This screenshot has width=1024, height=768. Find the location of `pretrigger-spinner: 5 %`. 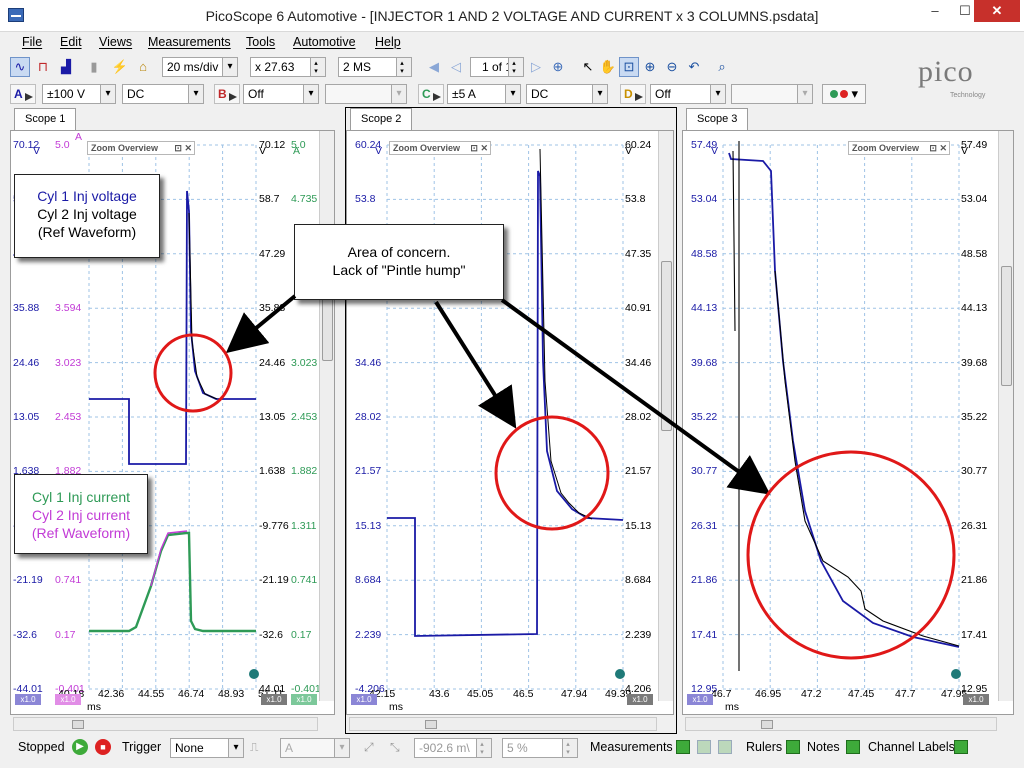

pretrigger-spinner: 5 % is located at coordinates (540, 748).